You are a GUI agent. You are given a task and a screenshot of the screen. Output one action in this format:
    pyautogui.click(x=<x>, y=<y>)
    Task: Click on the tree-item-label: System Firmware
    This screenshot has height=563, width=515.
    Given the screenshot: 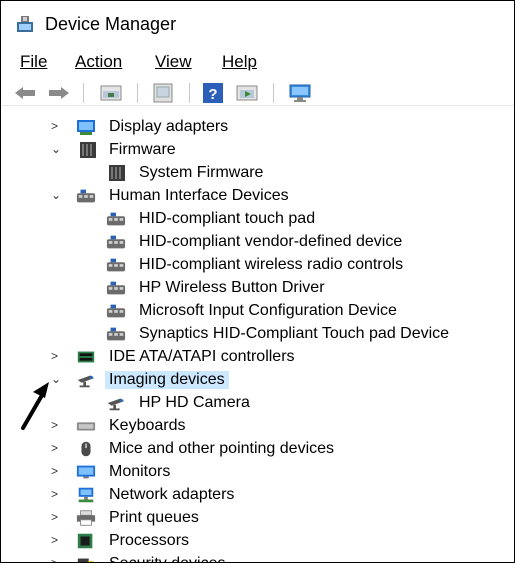 What is the action you would take?
    pyautogui.click(x=201, y=172)
    